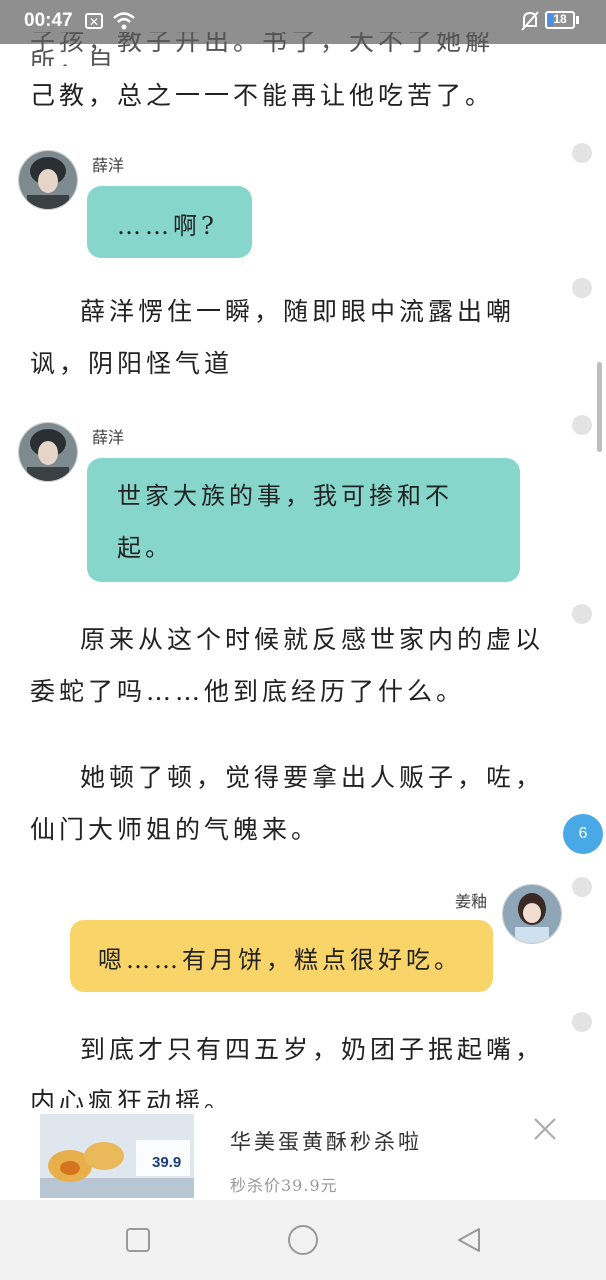  Describe the element at coordinates (287, 665) in the screenshot. I see `paragraph-2: 原来从这个时候就反感世家内的虚以委蛇了吗……他到底经历了什么。` at that location.